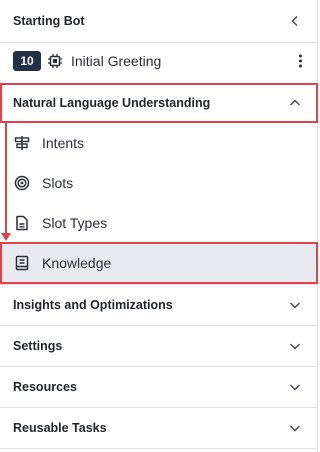  I want to click on section-title: Settings, so click(38, 345).